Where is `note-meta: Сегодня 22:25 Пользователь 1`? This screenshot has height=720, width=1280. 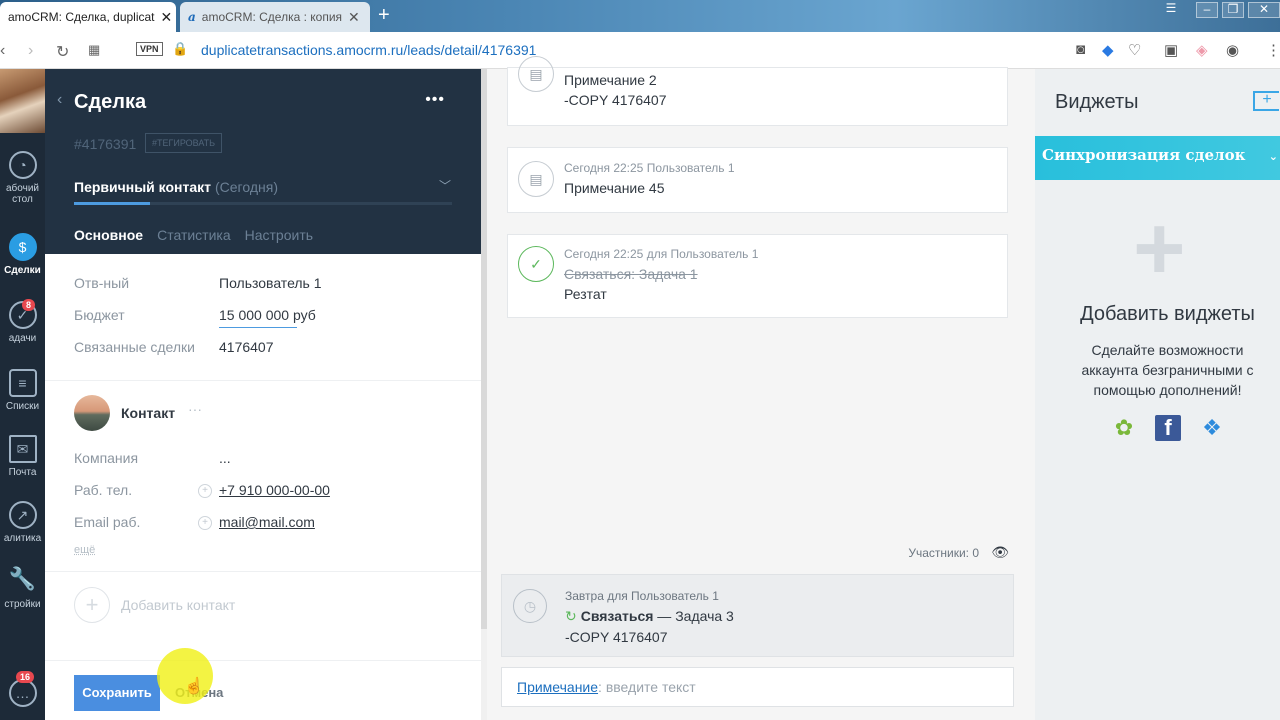 note-meta: Сегодня 22:25 Пользователь 1 is located at coordinates (649, 168).